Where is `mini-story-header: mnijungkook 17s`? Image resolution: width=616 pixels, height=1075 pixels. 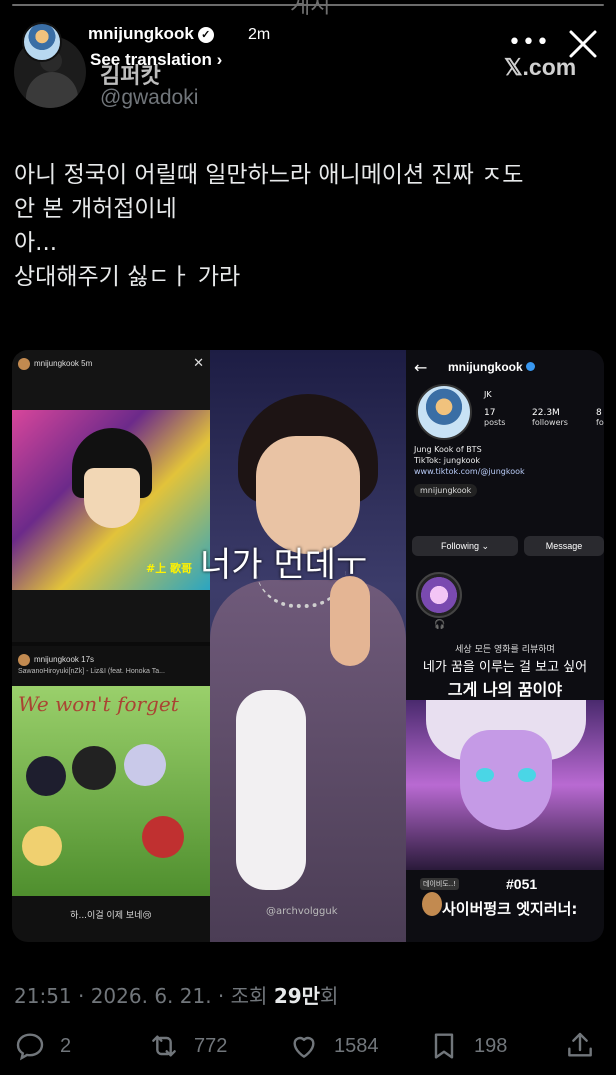
mini-story-header: mnijungkook 17s is located at coordinates (56, 660).